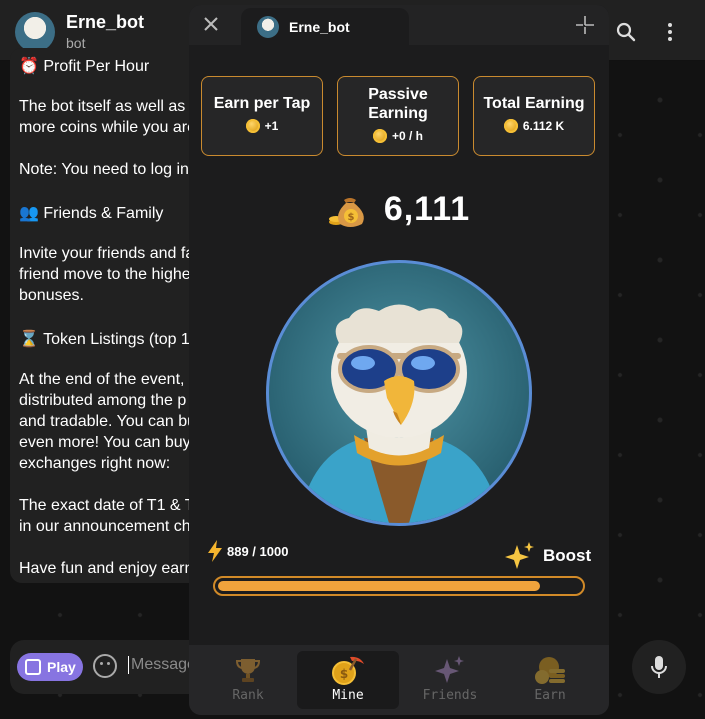 The width and height of the screenshot is (705, 719). Describe the element at coordinates (107, 505) in the screenshot. I see `message-line: The exact date of T1 & T` at that location.